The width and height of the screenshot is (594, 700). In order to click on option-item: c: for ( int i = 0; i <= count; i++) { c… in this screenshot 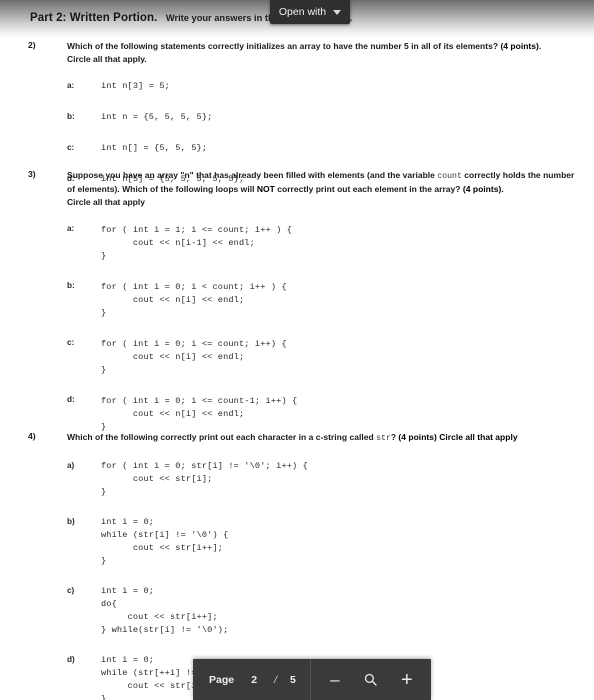, I will do `click(323, 357)`.